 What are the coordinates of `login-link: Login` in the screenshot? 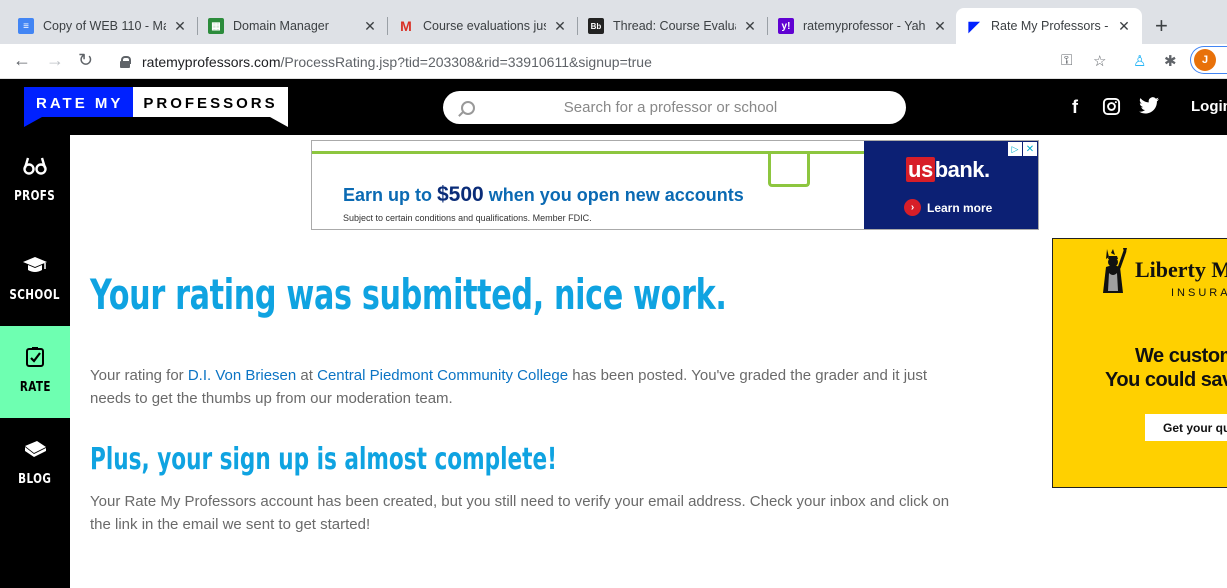 It's located at (1209, 106).